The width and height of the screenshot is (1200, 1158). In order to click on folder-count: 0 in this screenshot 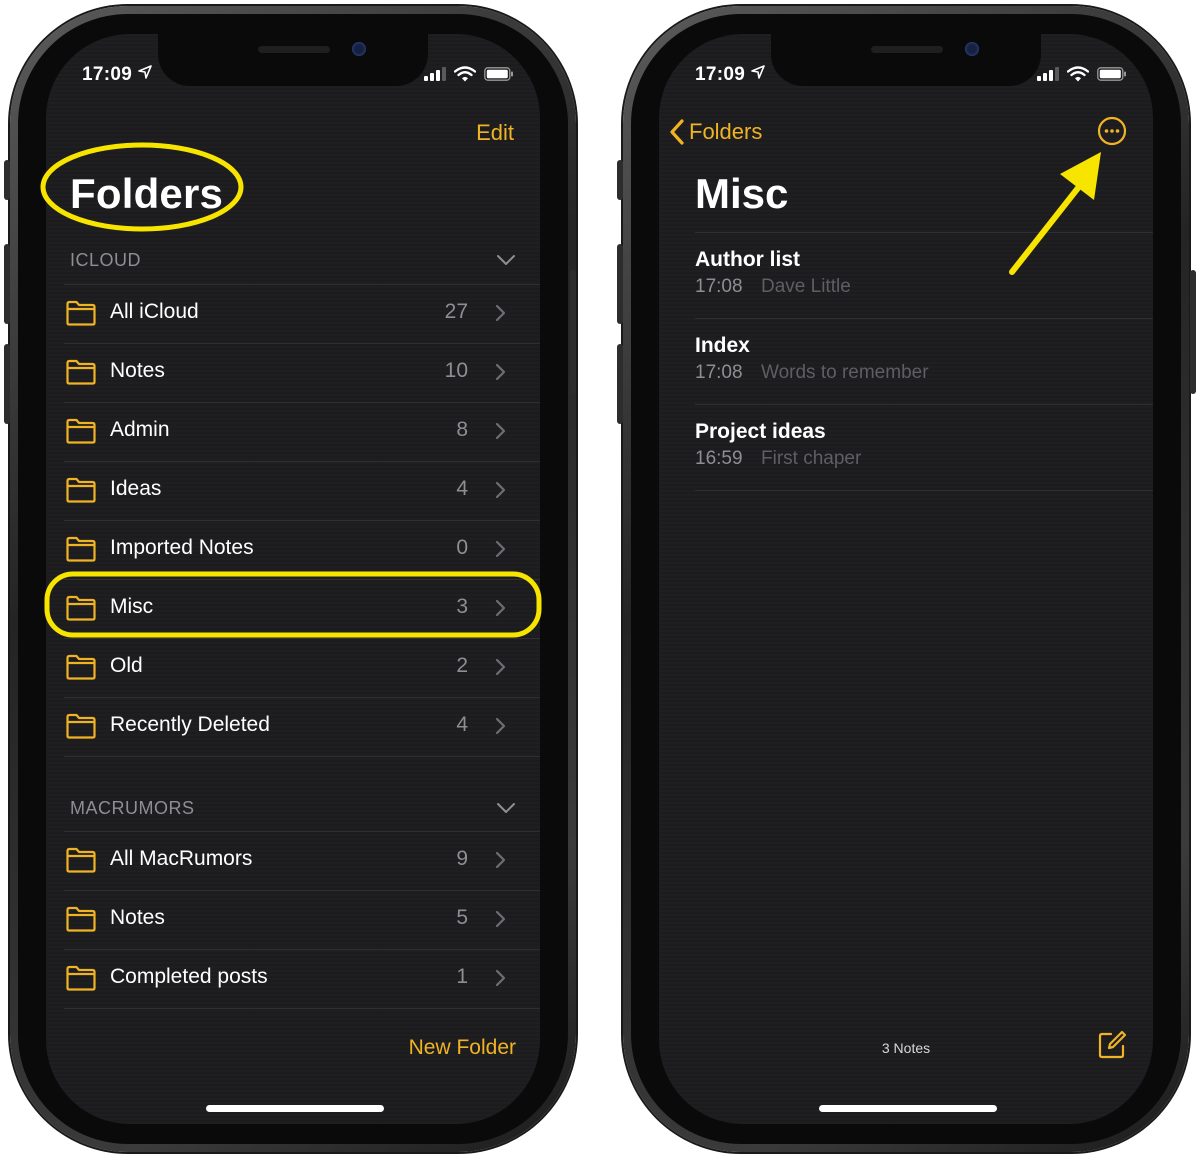, I will do `click(462, 547)`.